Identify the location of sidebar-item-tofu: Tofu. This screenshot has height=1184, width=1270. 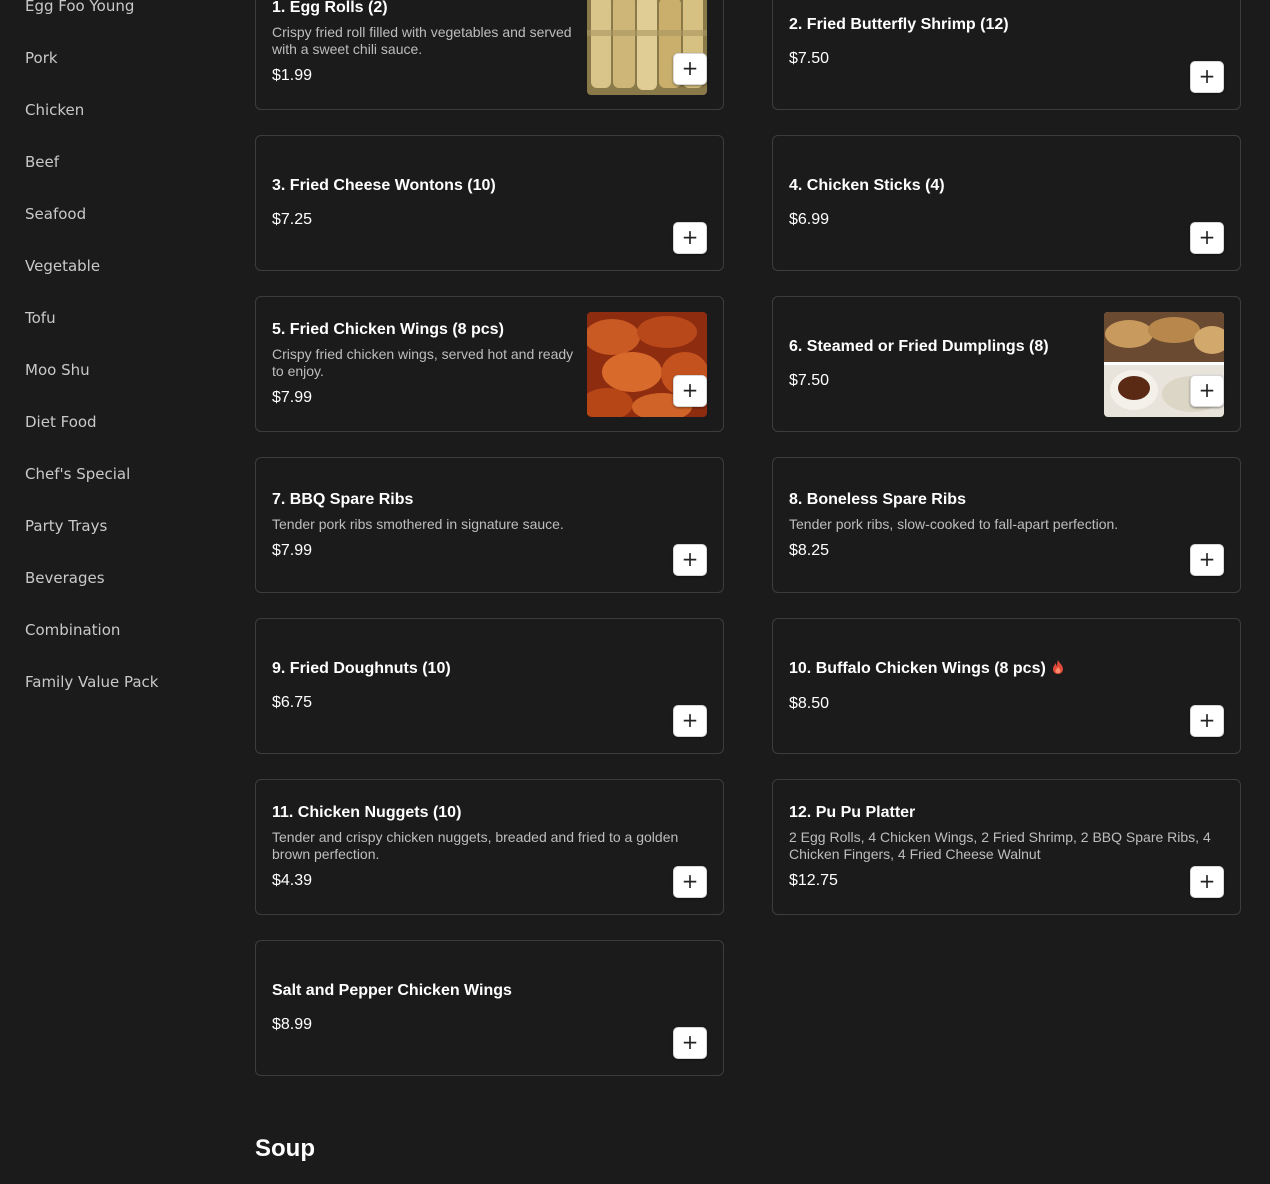
(115, 318).